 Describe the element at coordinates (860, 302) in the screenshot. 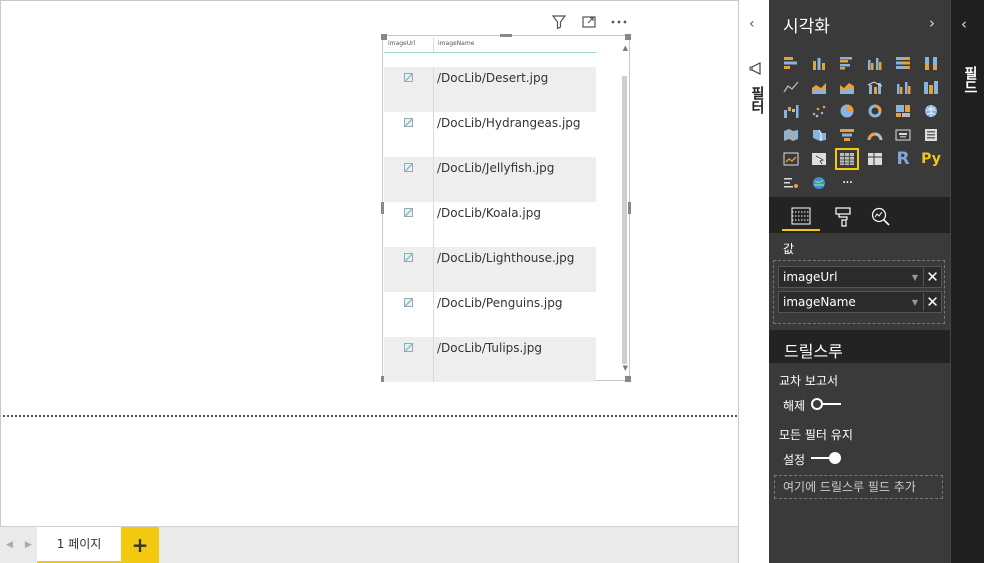

I see `field-pill-imagename: imageName ▼ ✕` at that location.